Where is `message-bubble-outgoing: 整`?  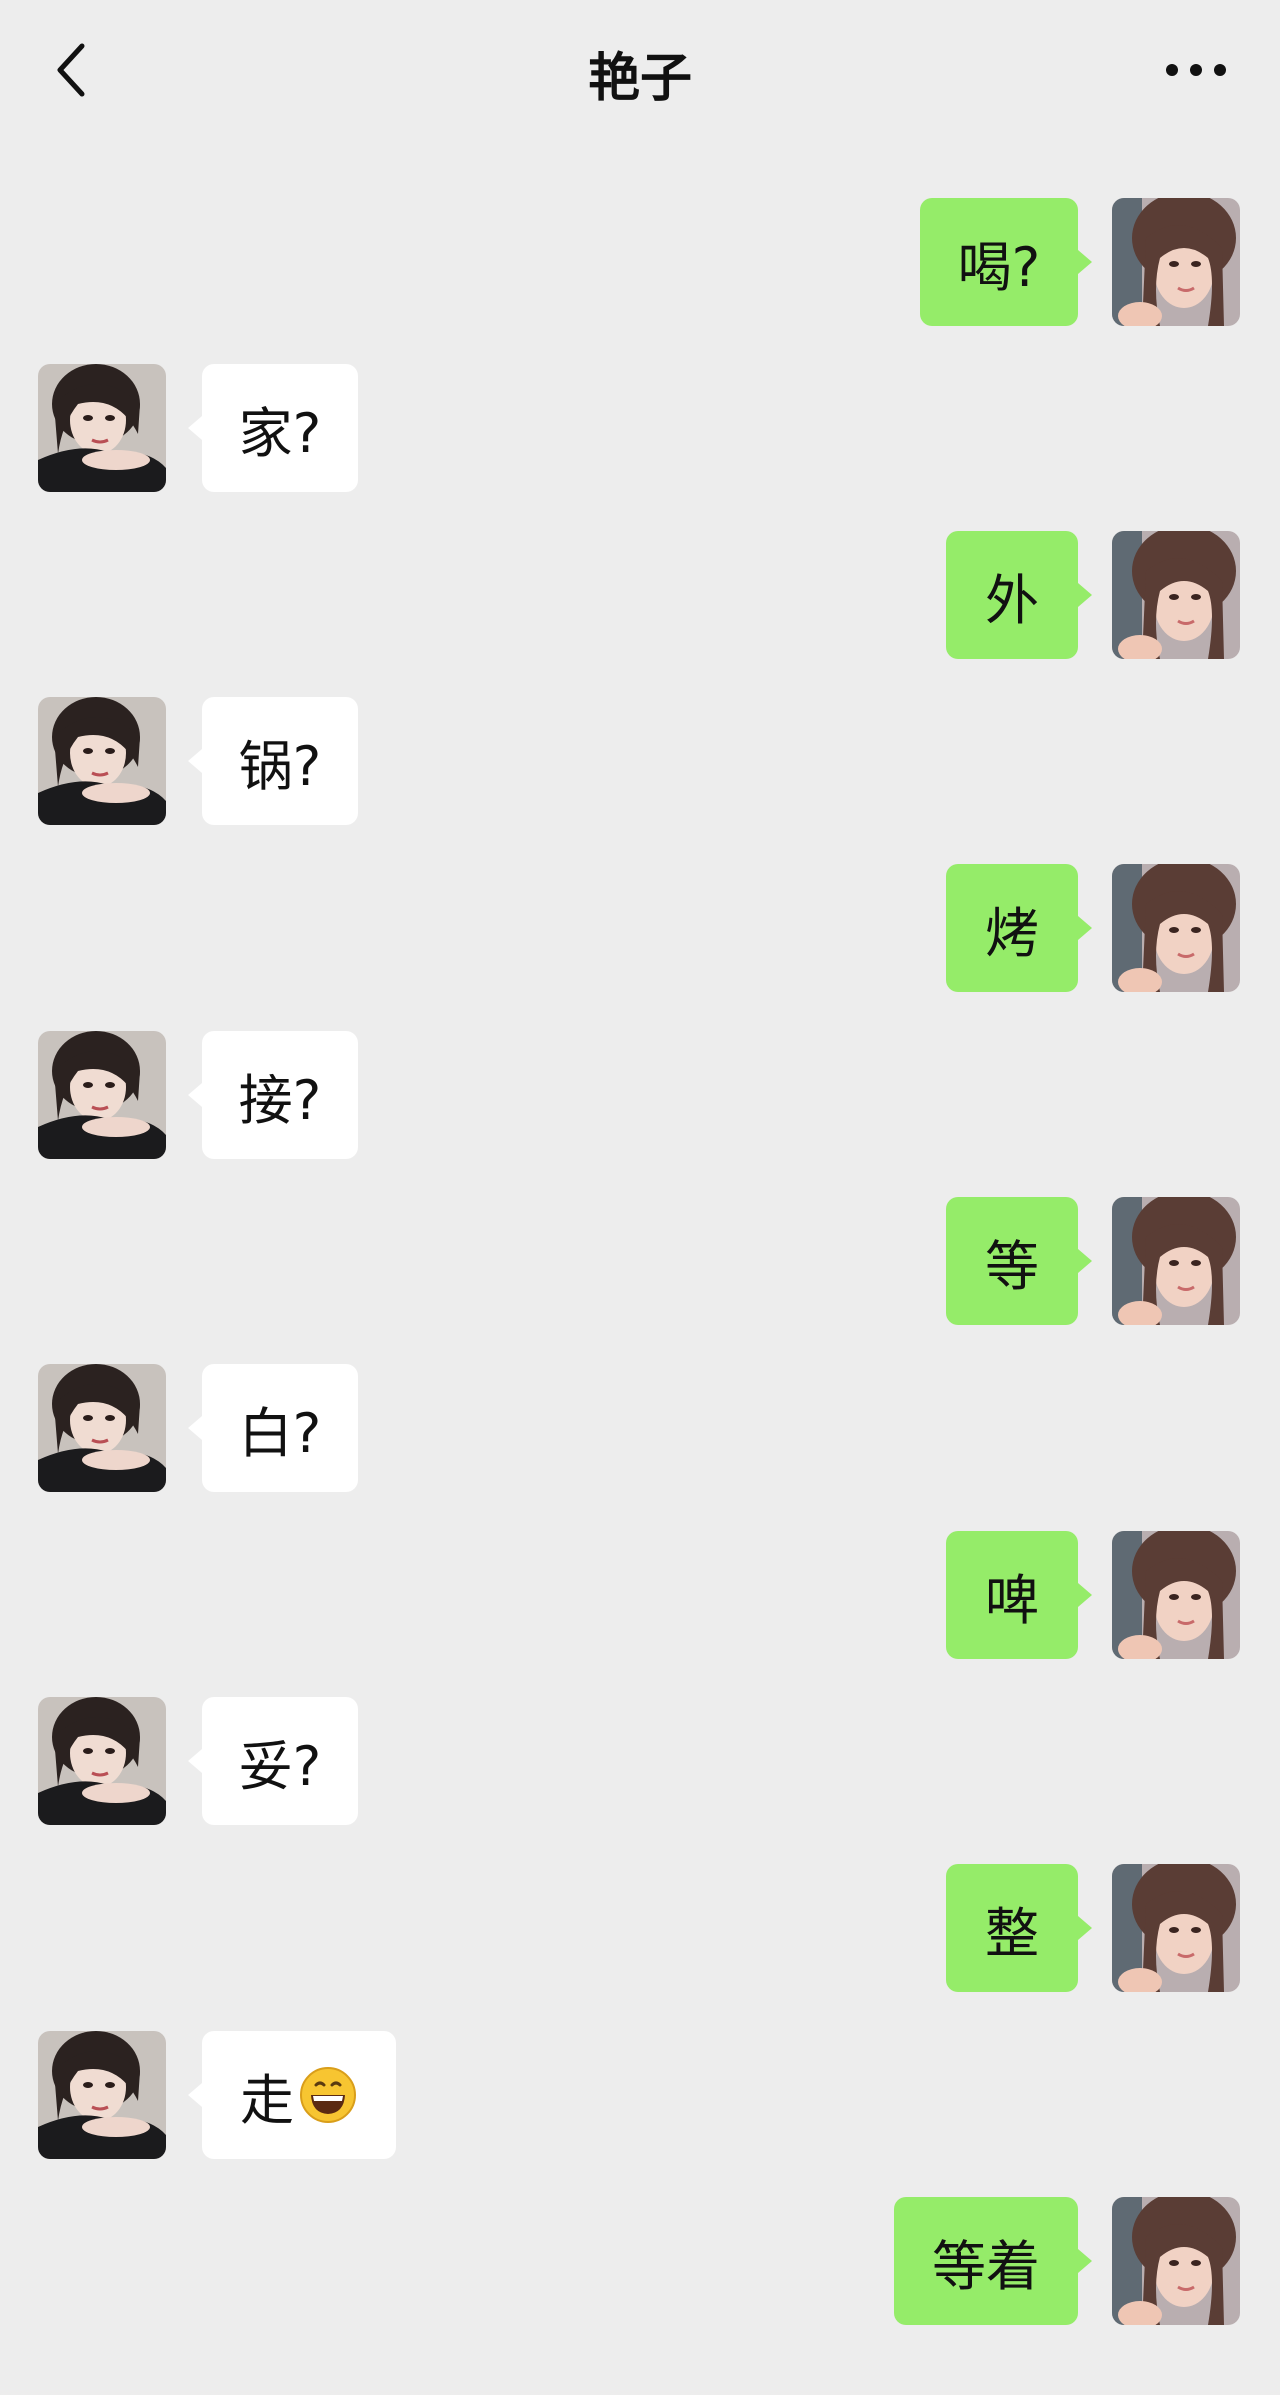 message-bubble-outgoing: 整 is located at coordinates (1019, 1928).